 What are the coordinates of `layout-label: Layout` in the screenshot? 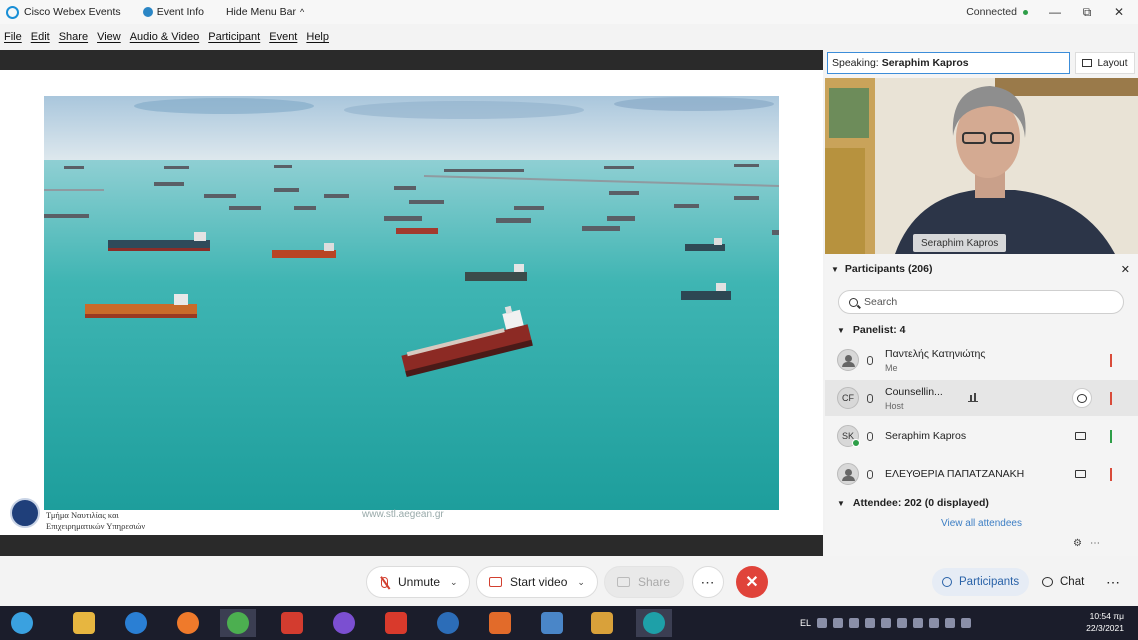 It's located at (1112, 63).